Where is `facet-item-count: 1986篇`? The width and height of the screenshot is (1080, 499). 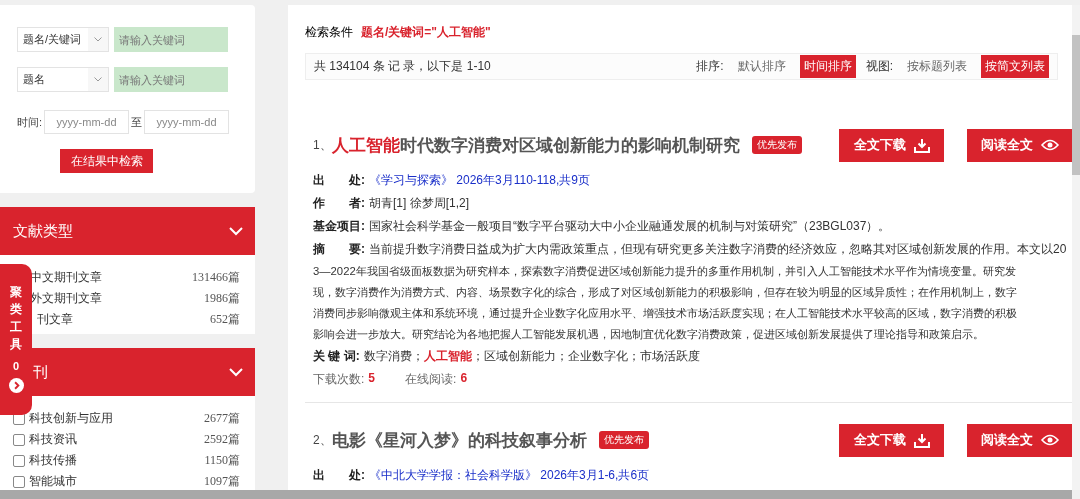 facet-item-count: 1986篇 is located at coordinates (222, 298).